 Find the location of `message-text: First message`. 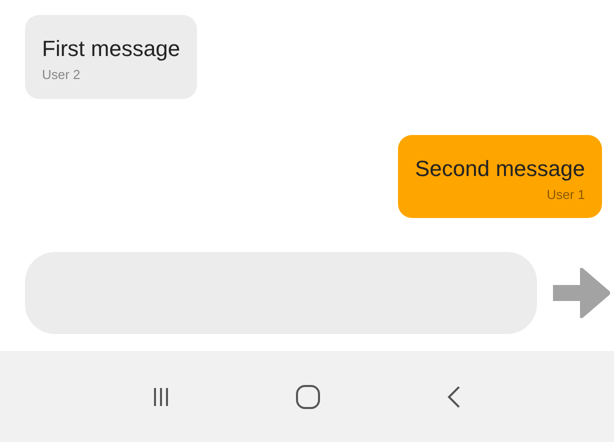

message-text: First message is located at coordinates (111, 49).